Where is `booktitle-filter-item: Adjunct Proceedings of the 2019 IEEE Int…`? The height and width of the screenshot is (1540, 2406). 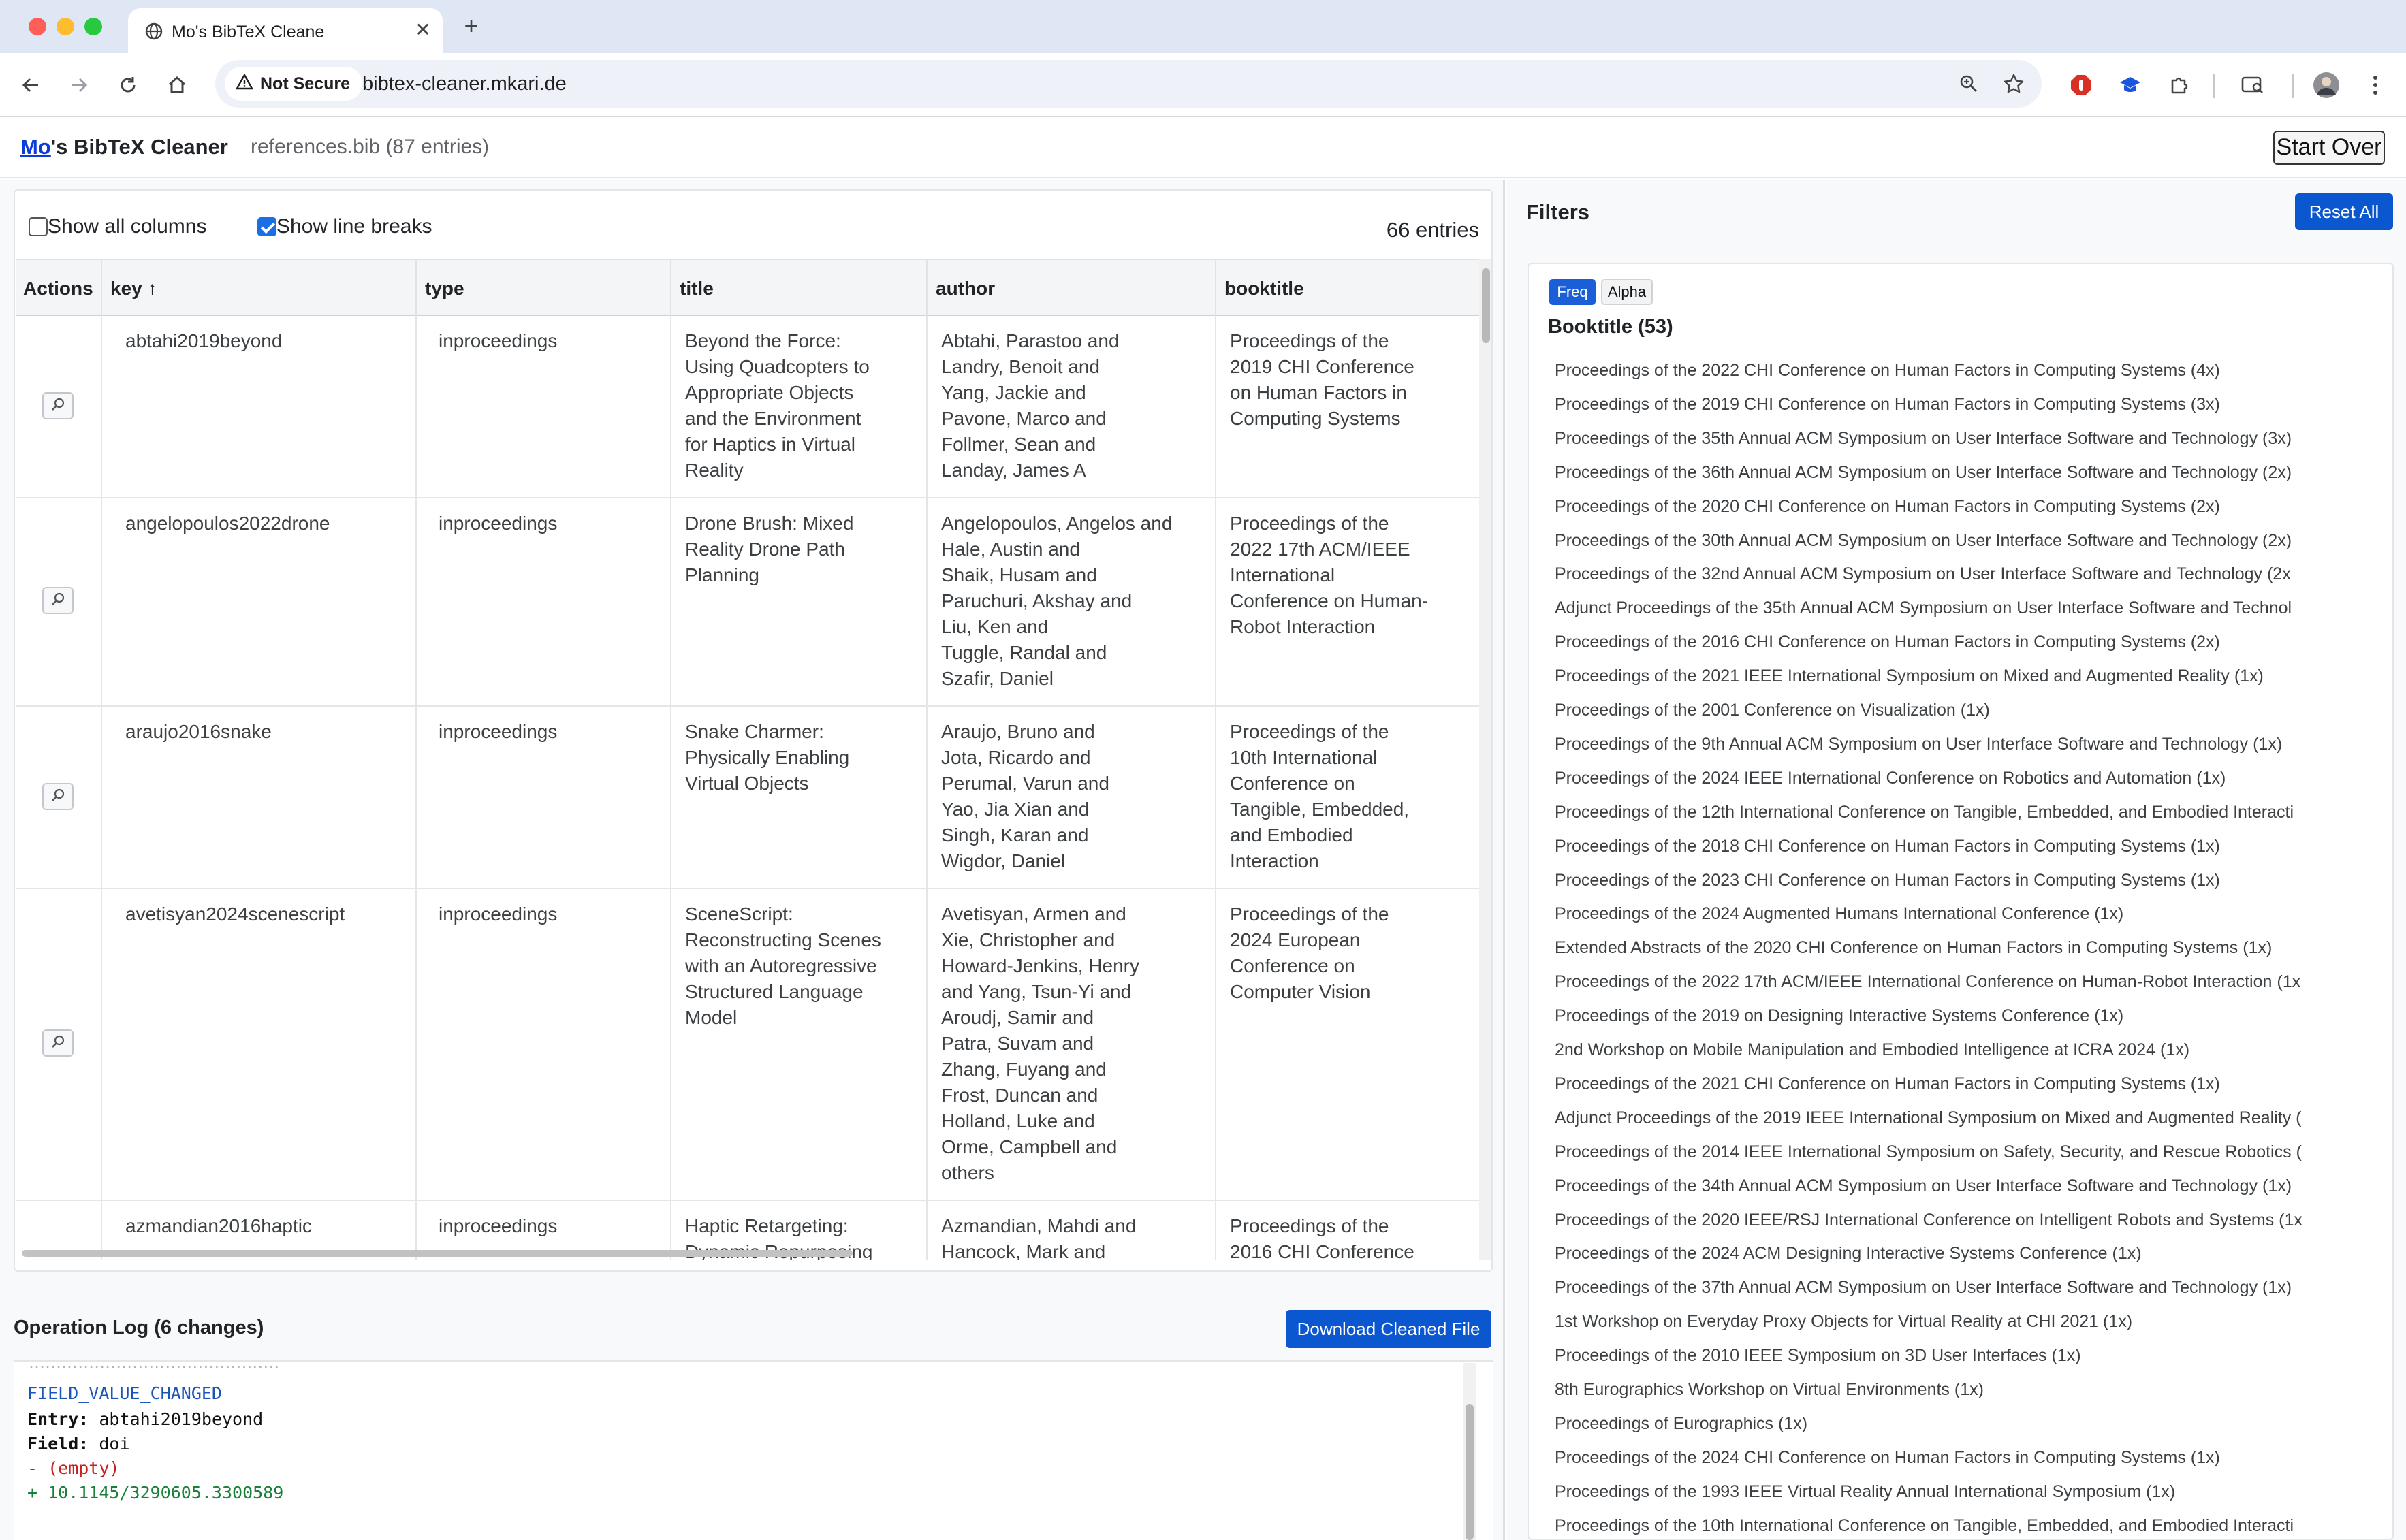 booktitle-filter-item: Adjunct Proceedings of the 2019 IEEE Int… is located at coordinates (1964, 1118).